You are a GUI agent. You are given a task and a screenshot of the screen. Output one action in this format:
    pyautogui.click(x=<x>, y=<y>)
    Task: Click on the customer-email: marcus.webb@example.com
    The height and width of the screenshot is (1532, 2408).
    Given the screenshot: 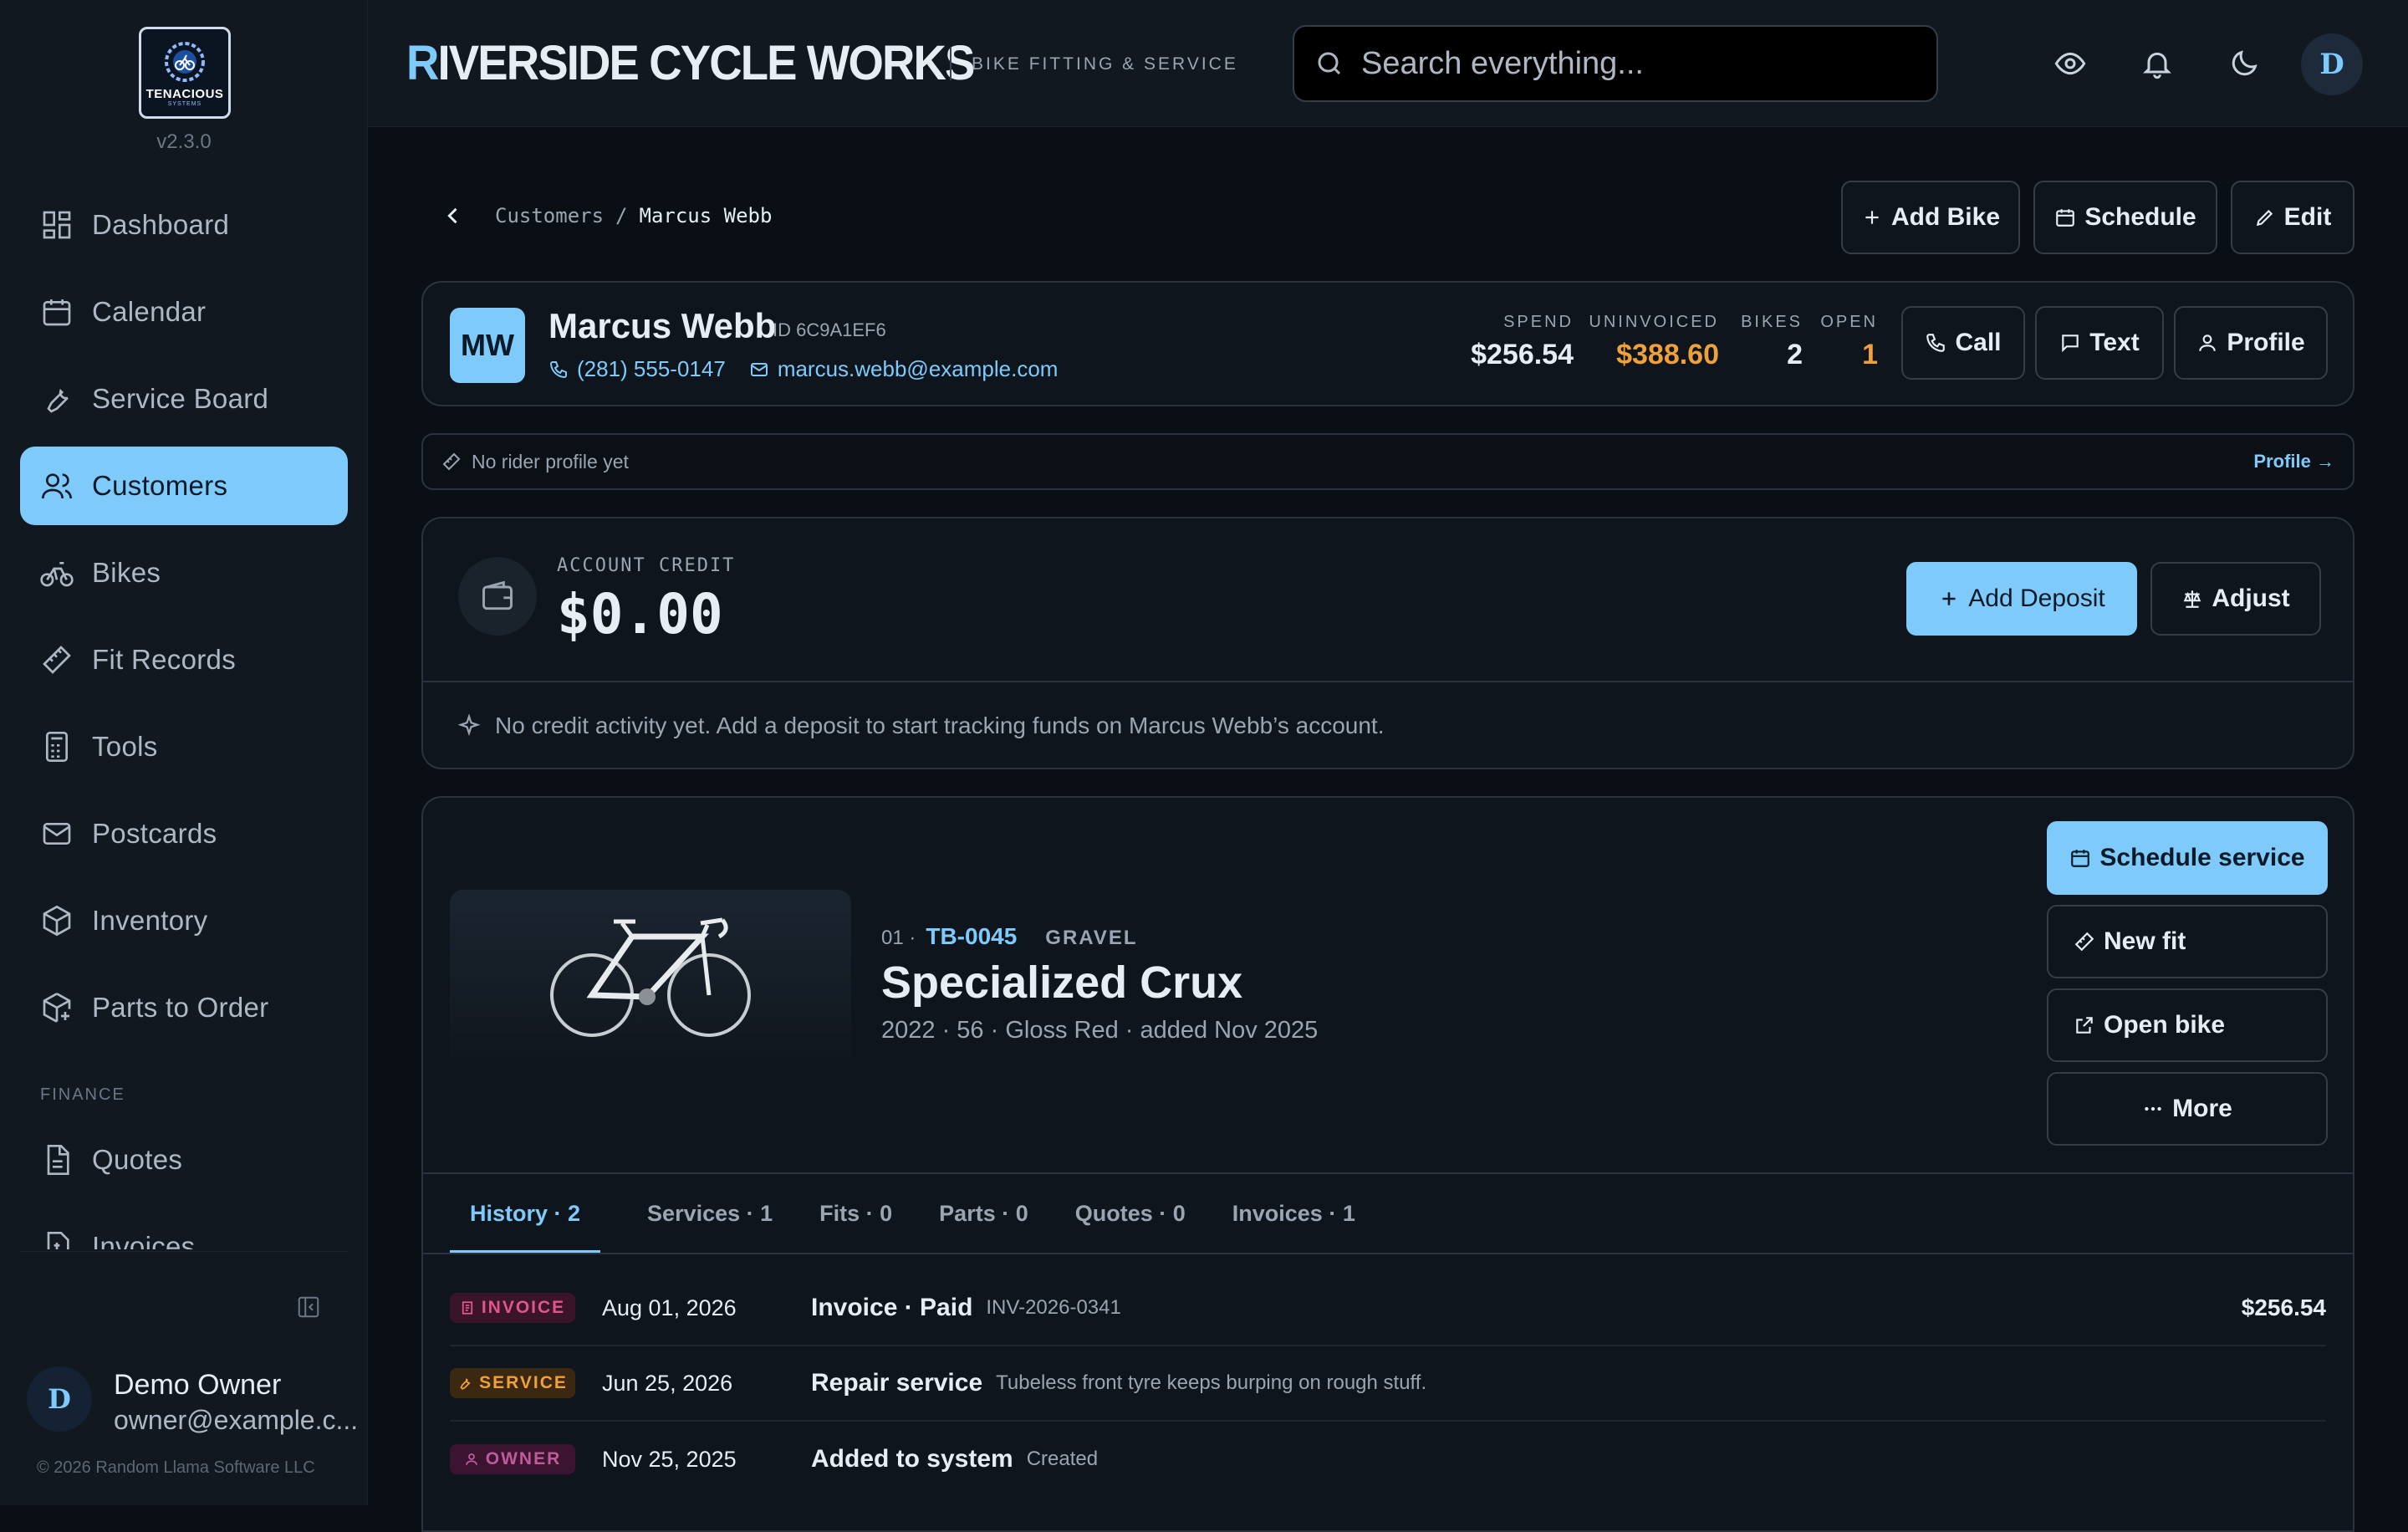 What is the action you would take?
    pyautogui.click(x=919, y=369)
    